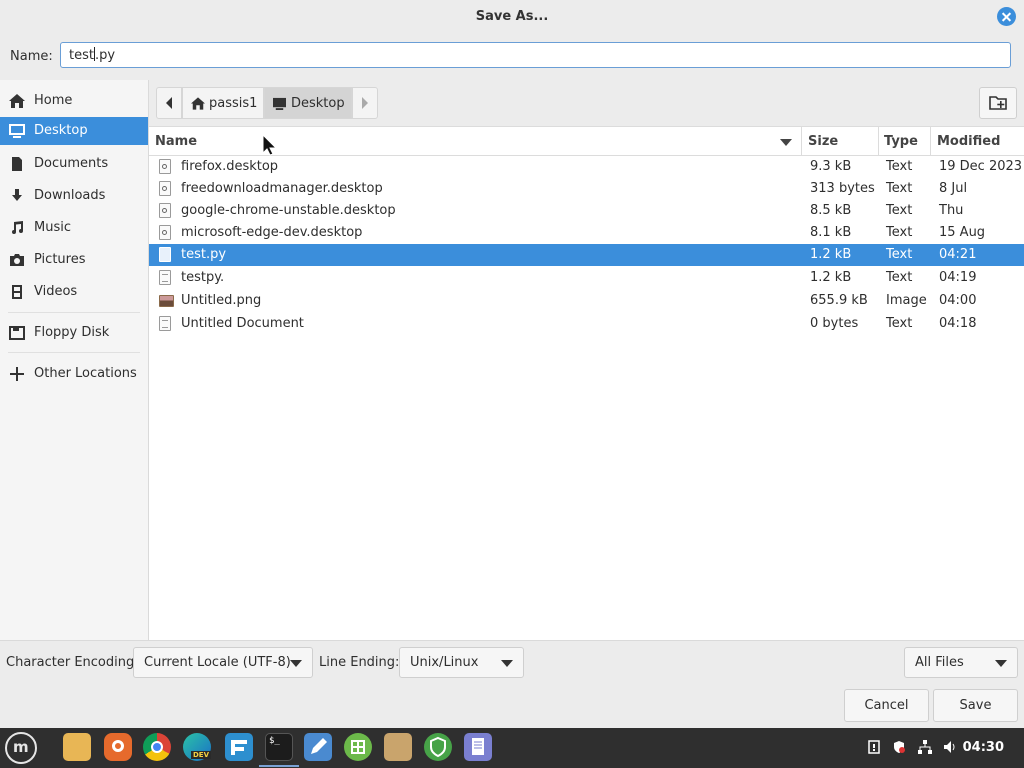  Describe the element at coordinates (535, 55) in the screenshot. I see `filename-input: test.py` at that location.